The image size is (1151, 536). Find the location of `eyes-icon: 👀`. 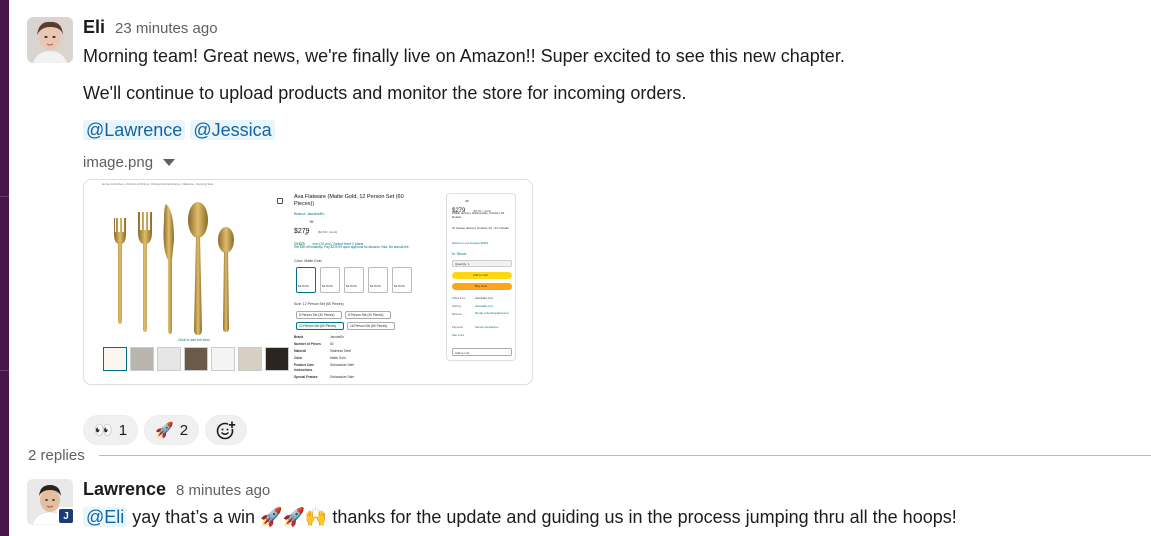

eyes-icon: 👀 is located at coordinates (103, 430).